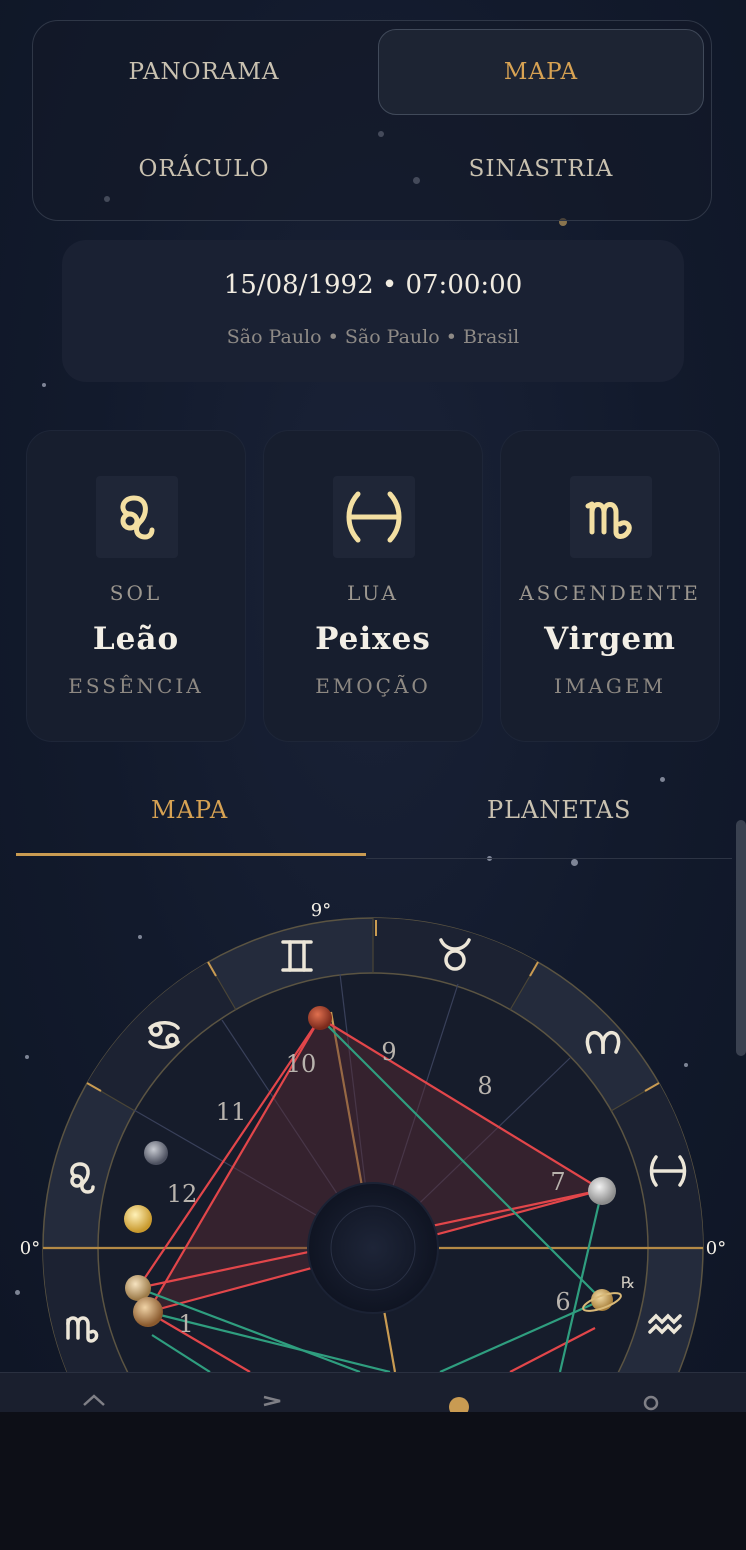  Describe the element at coordinates (610, 639) in the screenshot. I see `card-sign-name: Virgem` at that location.